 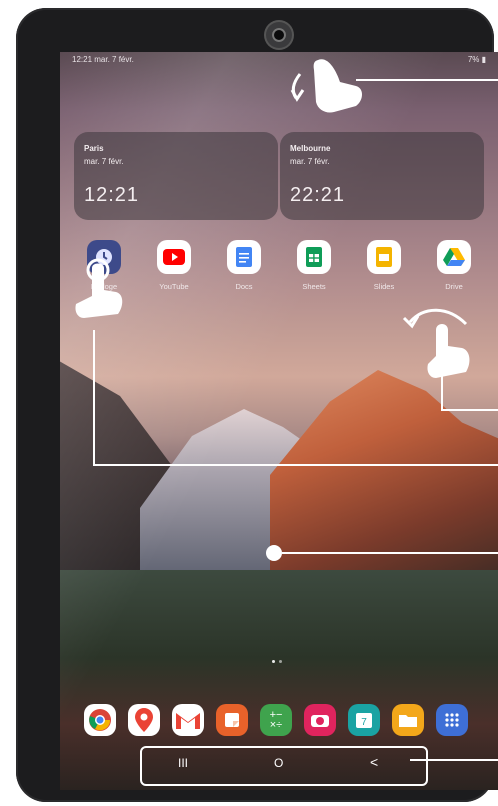 What do you see at coordinates (436, 343) in the screenshot?
I see `drag-hand-icon` at bounding box center [436, 343].